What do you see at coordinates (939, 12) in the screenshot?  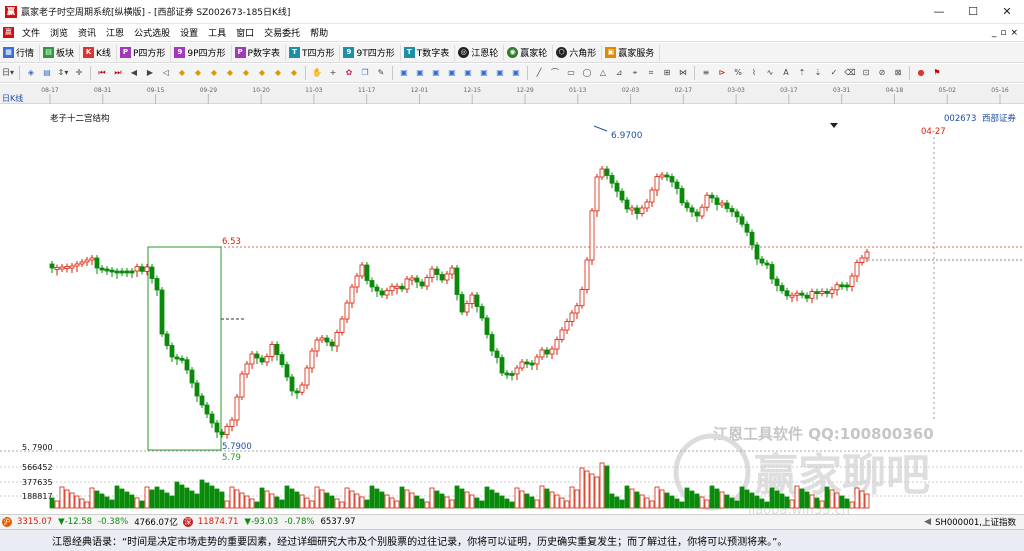 I see `minimize-button: —` at bounding box center [939, 12].